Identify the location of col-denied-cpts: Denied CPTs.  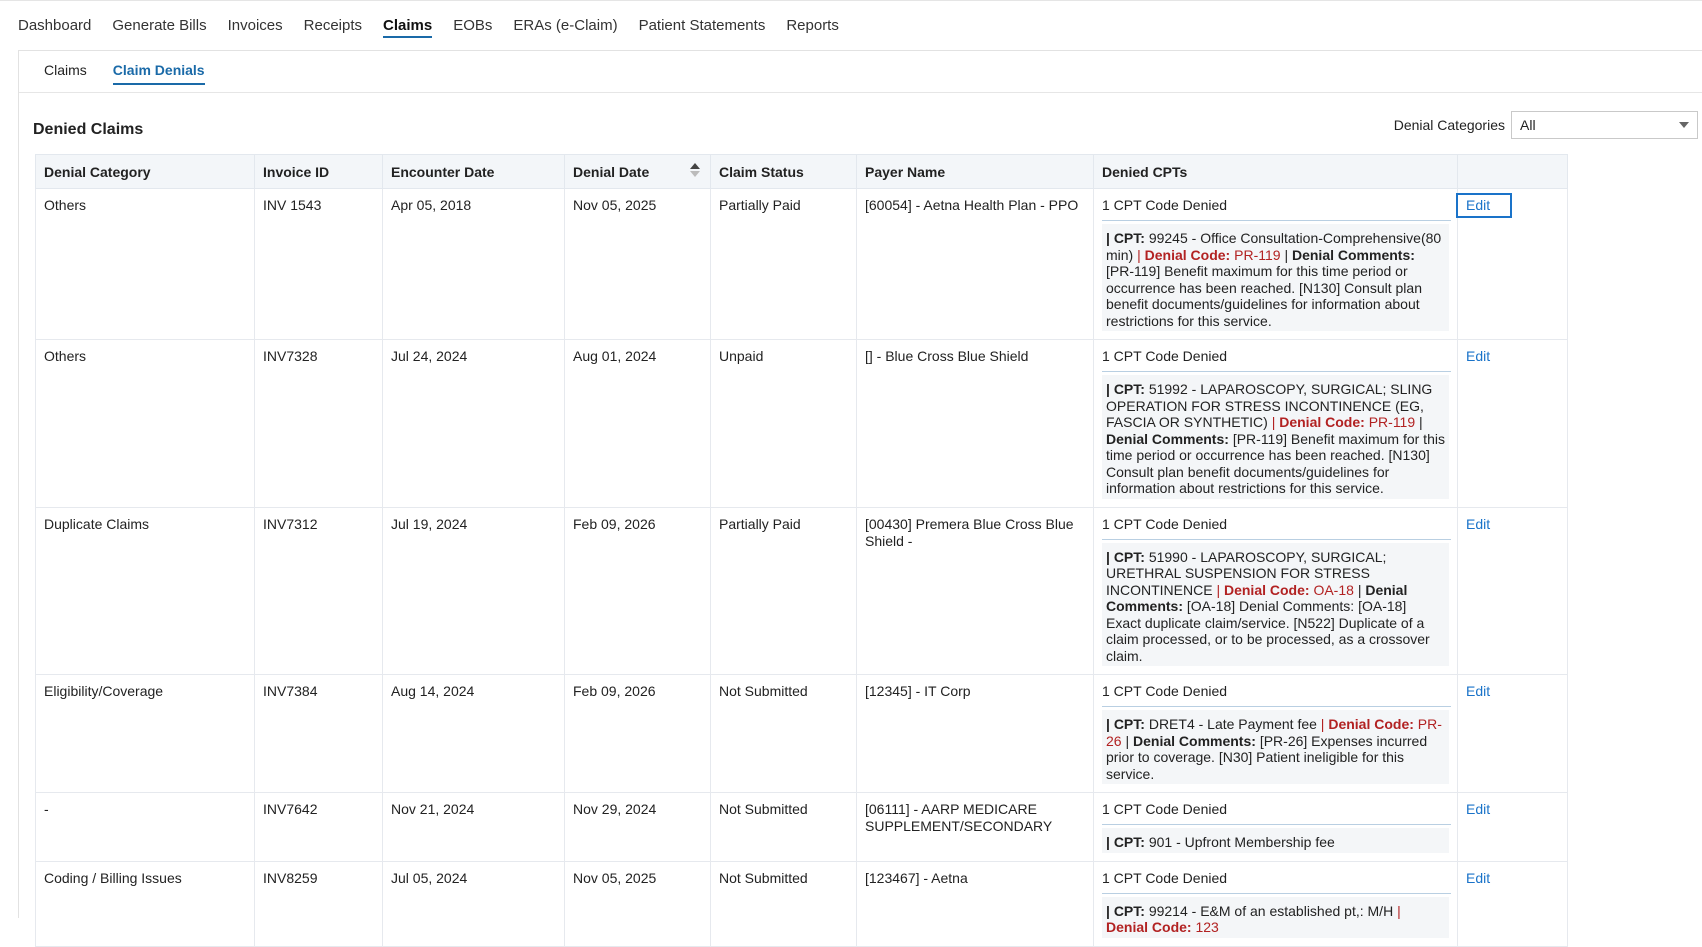
(1275, 171).